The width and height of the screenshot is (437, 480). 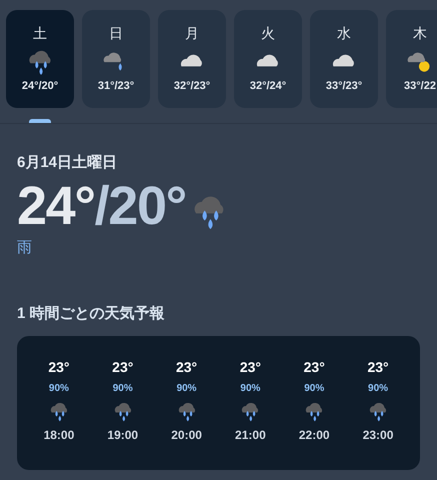 I want to click on hour-time: 21:00, so click(x=250, y=435).